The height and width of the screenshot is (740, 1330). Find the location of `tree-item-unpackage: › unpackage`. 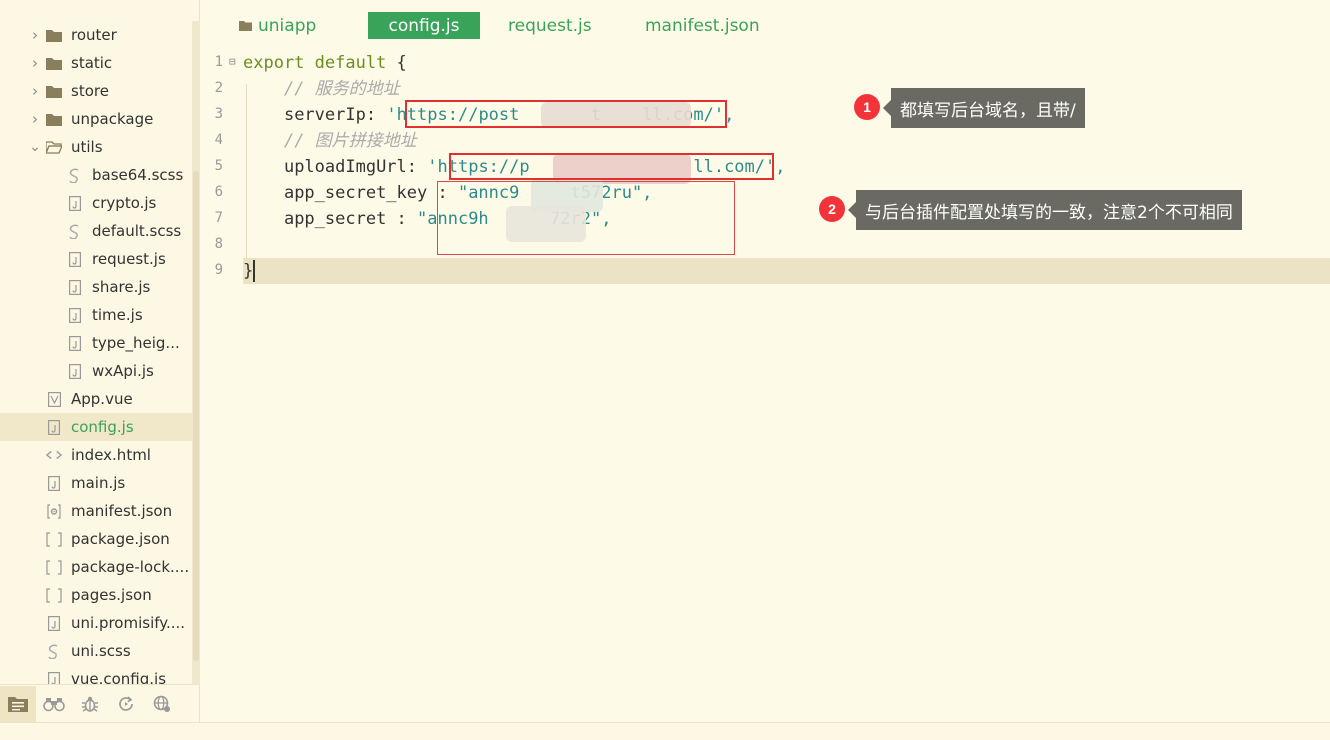

tree-item-unpackage: › unpackage is located at coordinates (96, 119).